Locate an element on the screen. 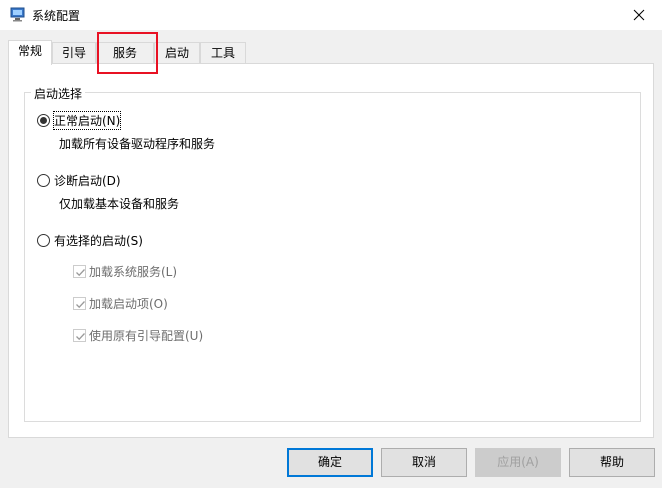 This screenshot has width=662, height=488. tab-startup: 启动 is located at coordinates (177, 53).